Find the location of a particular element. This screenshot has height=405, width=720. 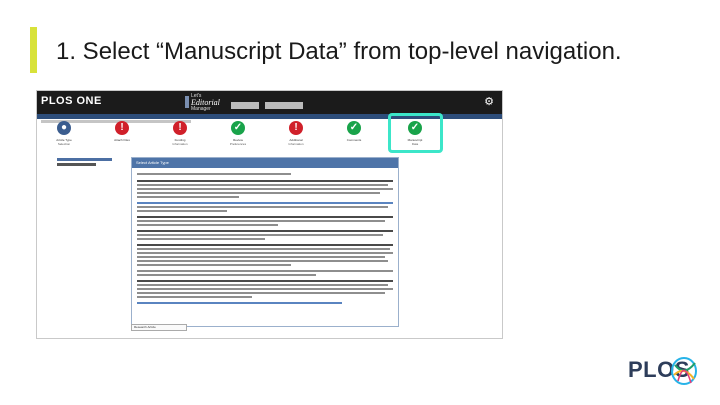

step-additional-information: ! Additional Information is located at coordinates (296, 135).